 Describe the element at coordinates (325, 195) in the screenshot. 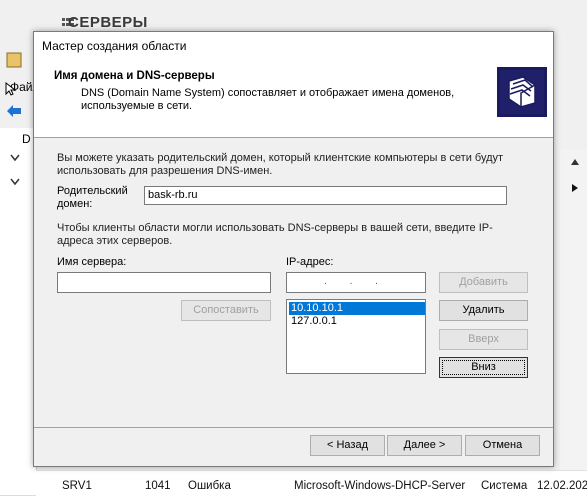

I see `parent-domain-input: bask-rb.ru` at that location.